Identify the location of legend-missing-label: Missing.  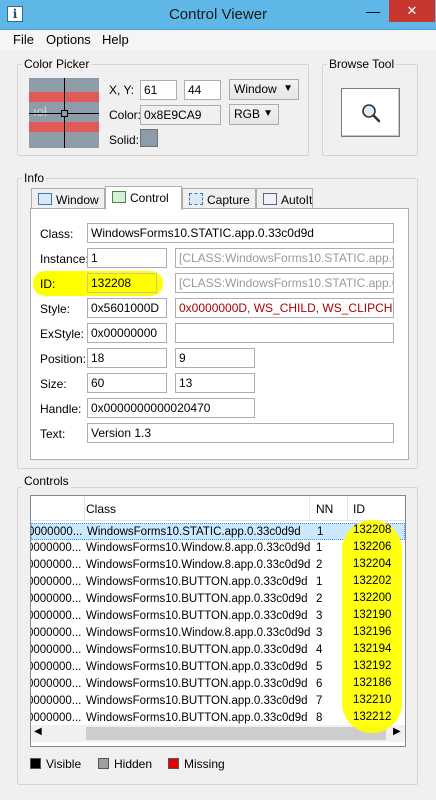
(204, 764).